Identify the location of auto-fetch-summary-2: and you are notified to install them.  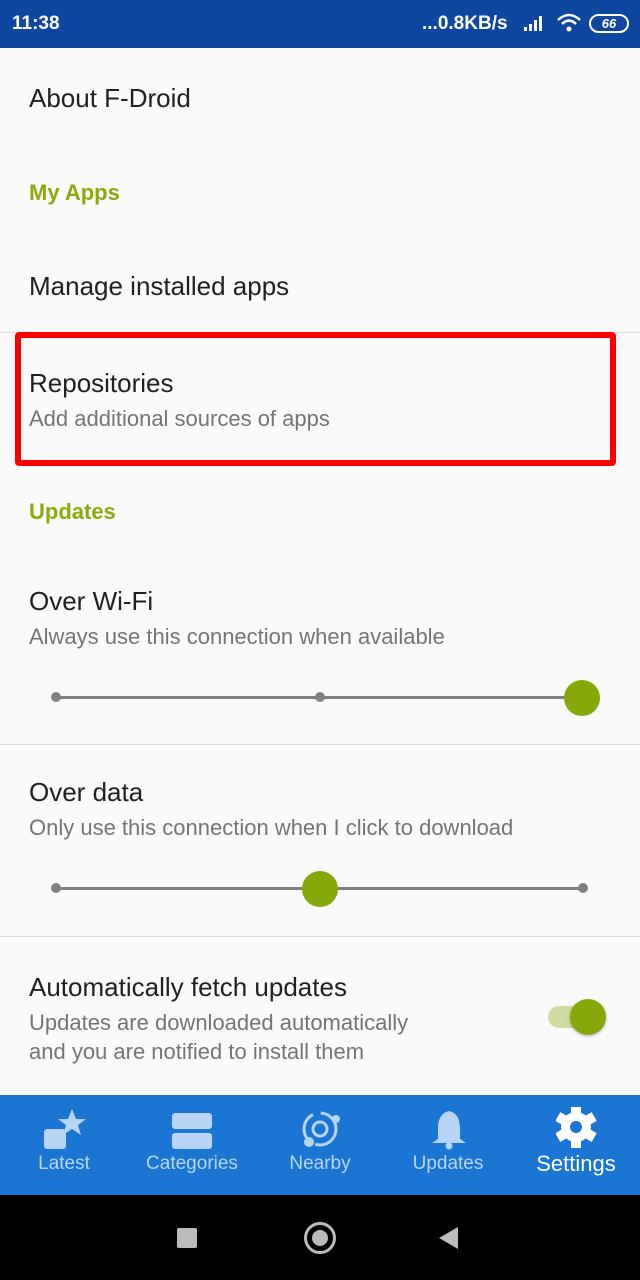
(197, 1051).